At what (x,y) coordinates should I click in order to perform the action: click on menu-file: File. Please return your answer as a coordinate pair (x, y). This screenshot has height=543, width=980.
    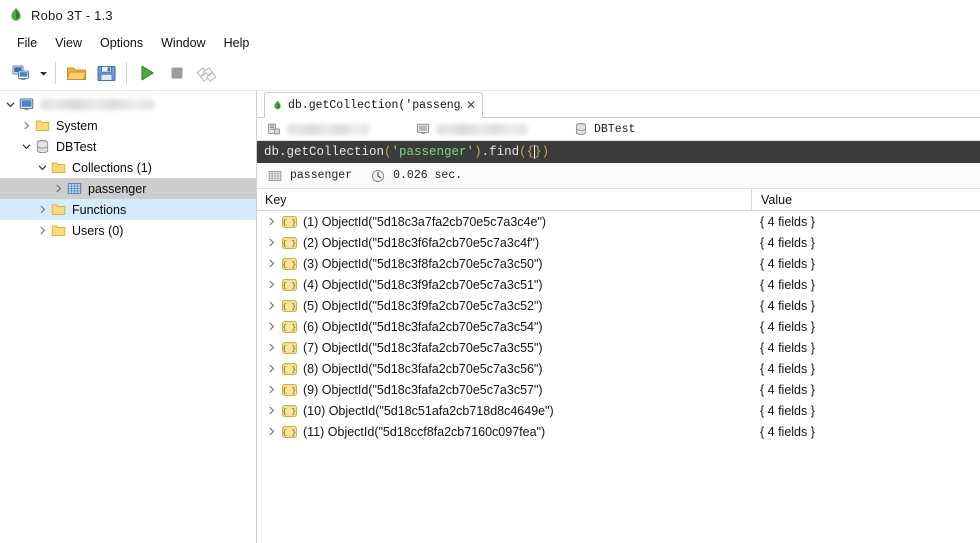
    Looking at the image, I should click on (27, 43).